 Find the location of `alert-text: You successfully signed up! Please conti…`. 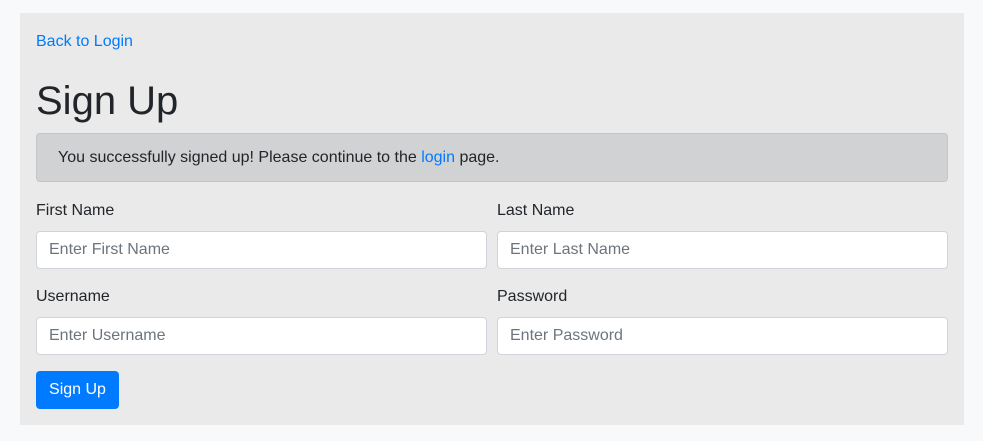

alert-text: You successfully signed up! Please conti… is located at coordinates (240, 157).